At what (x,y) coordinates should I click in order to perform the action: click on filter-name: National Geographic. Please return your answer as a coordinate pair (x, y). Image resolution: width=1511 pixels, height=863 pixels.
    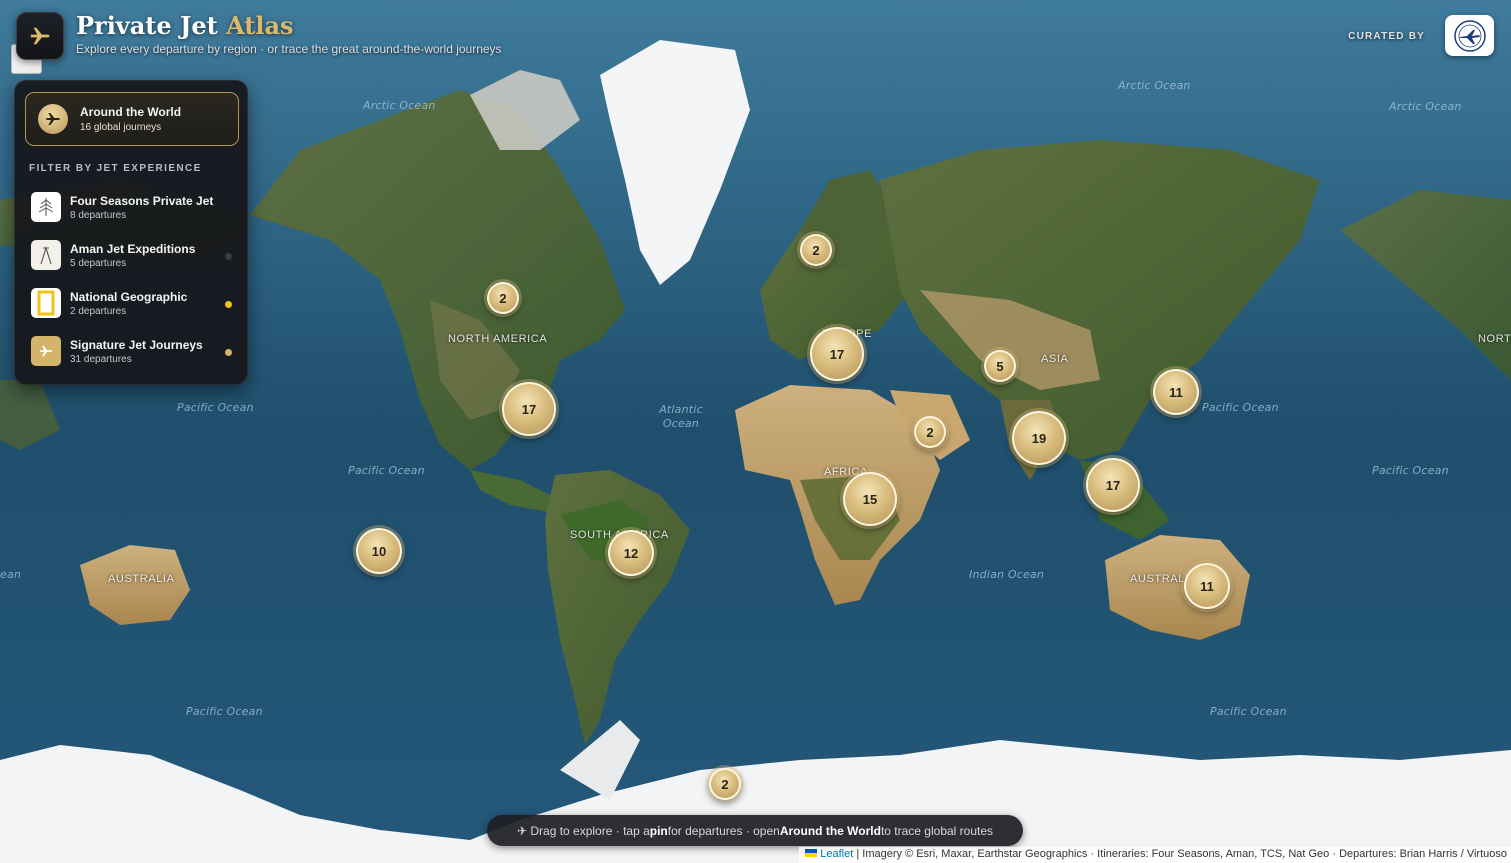
    Looking at the image, I should click on (129, 296).